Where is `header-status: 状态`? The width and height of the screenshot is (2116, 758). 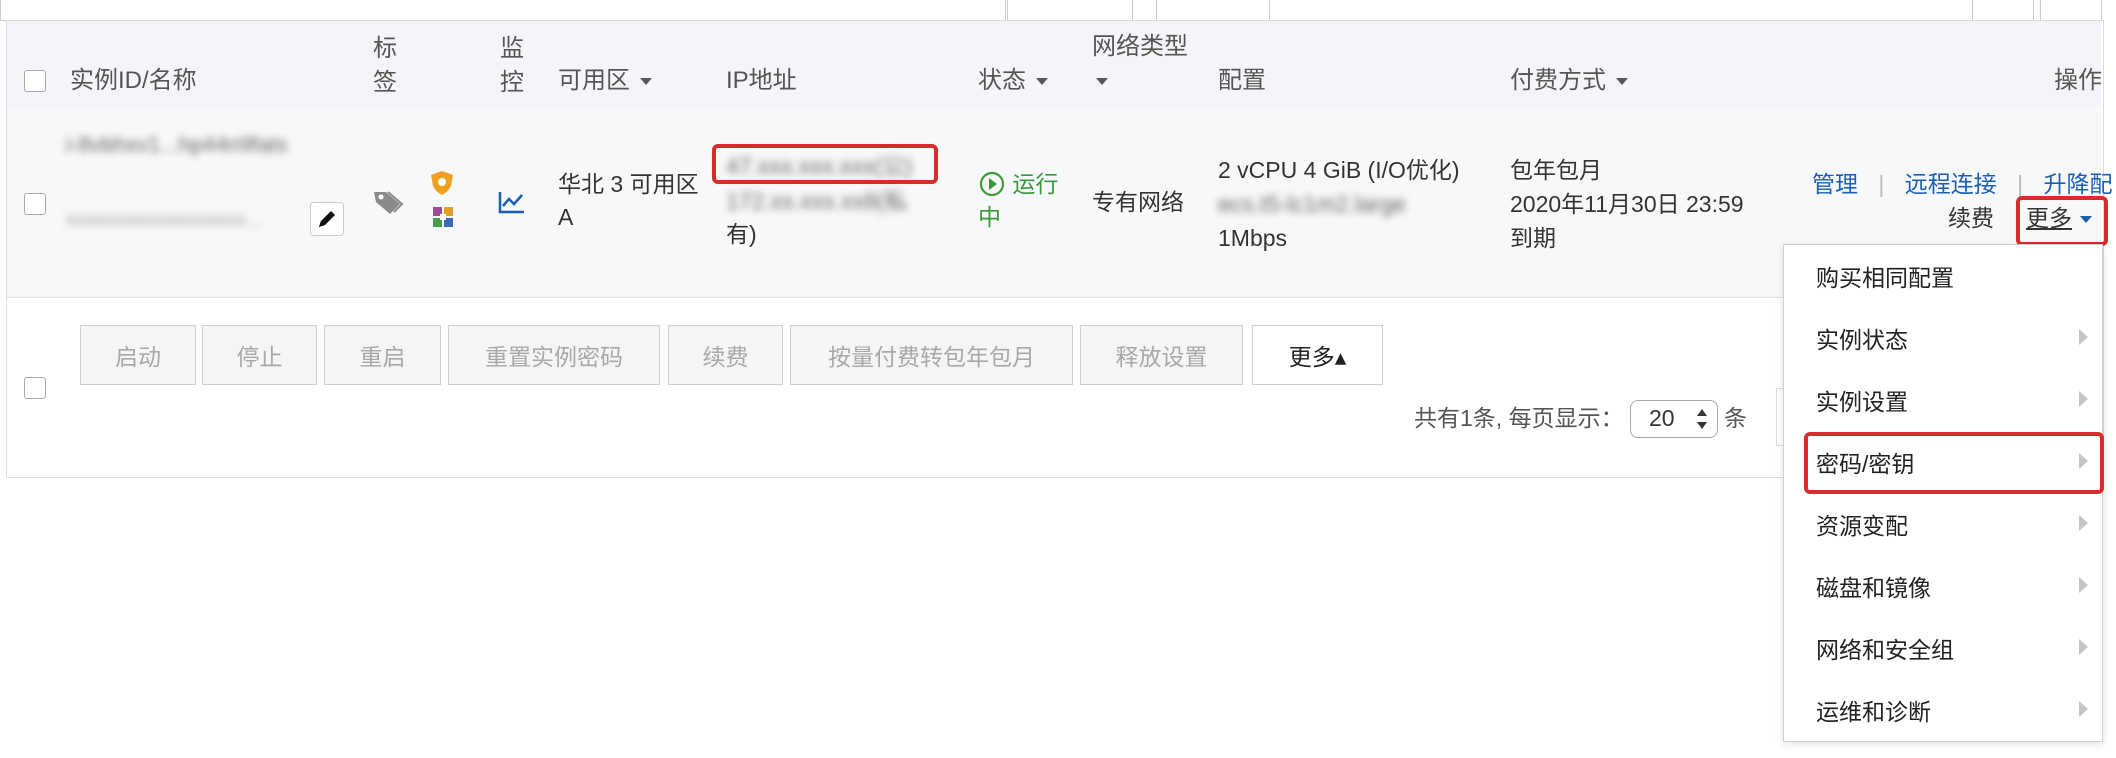
header-status: 状态 is located at coordinates (1013, 81).